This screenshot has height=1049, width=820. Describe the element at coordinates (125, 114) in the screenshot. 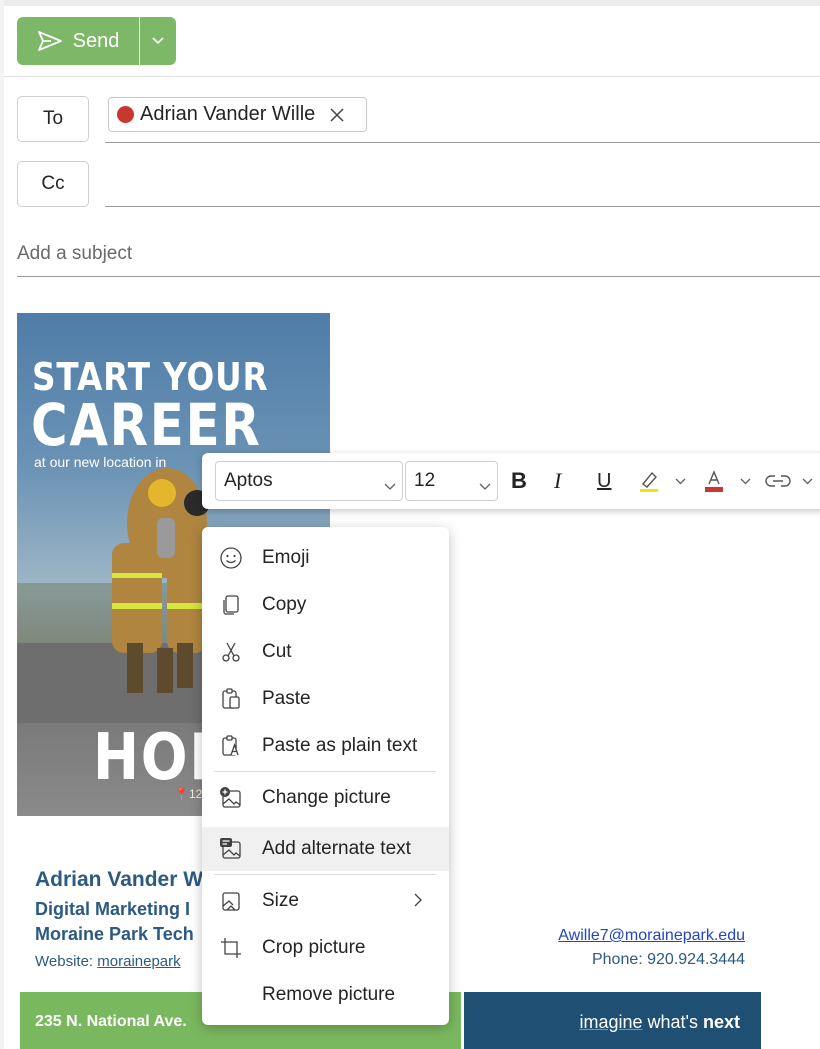

I see `presence-dot` at that location.